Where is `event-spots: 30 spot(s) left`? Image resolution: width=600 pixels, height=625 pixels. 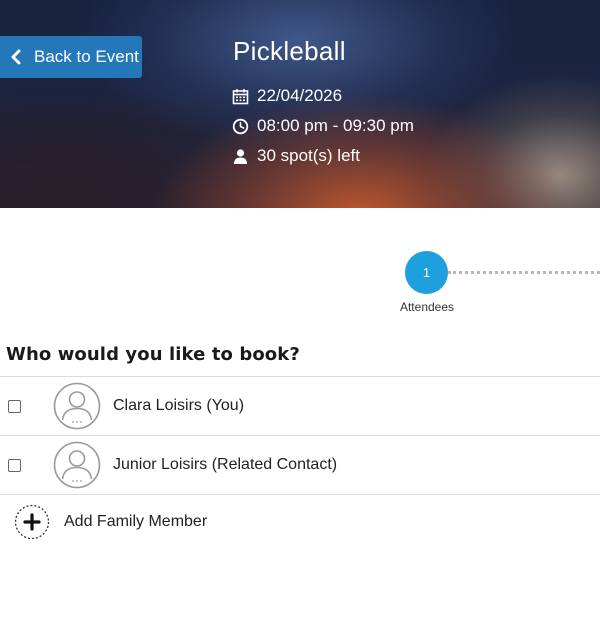
event-spots: 30 spot(s) left is located at coordinates (296, 156).